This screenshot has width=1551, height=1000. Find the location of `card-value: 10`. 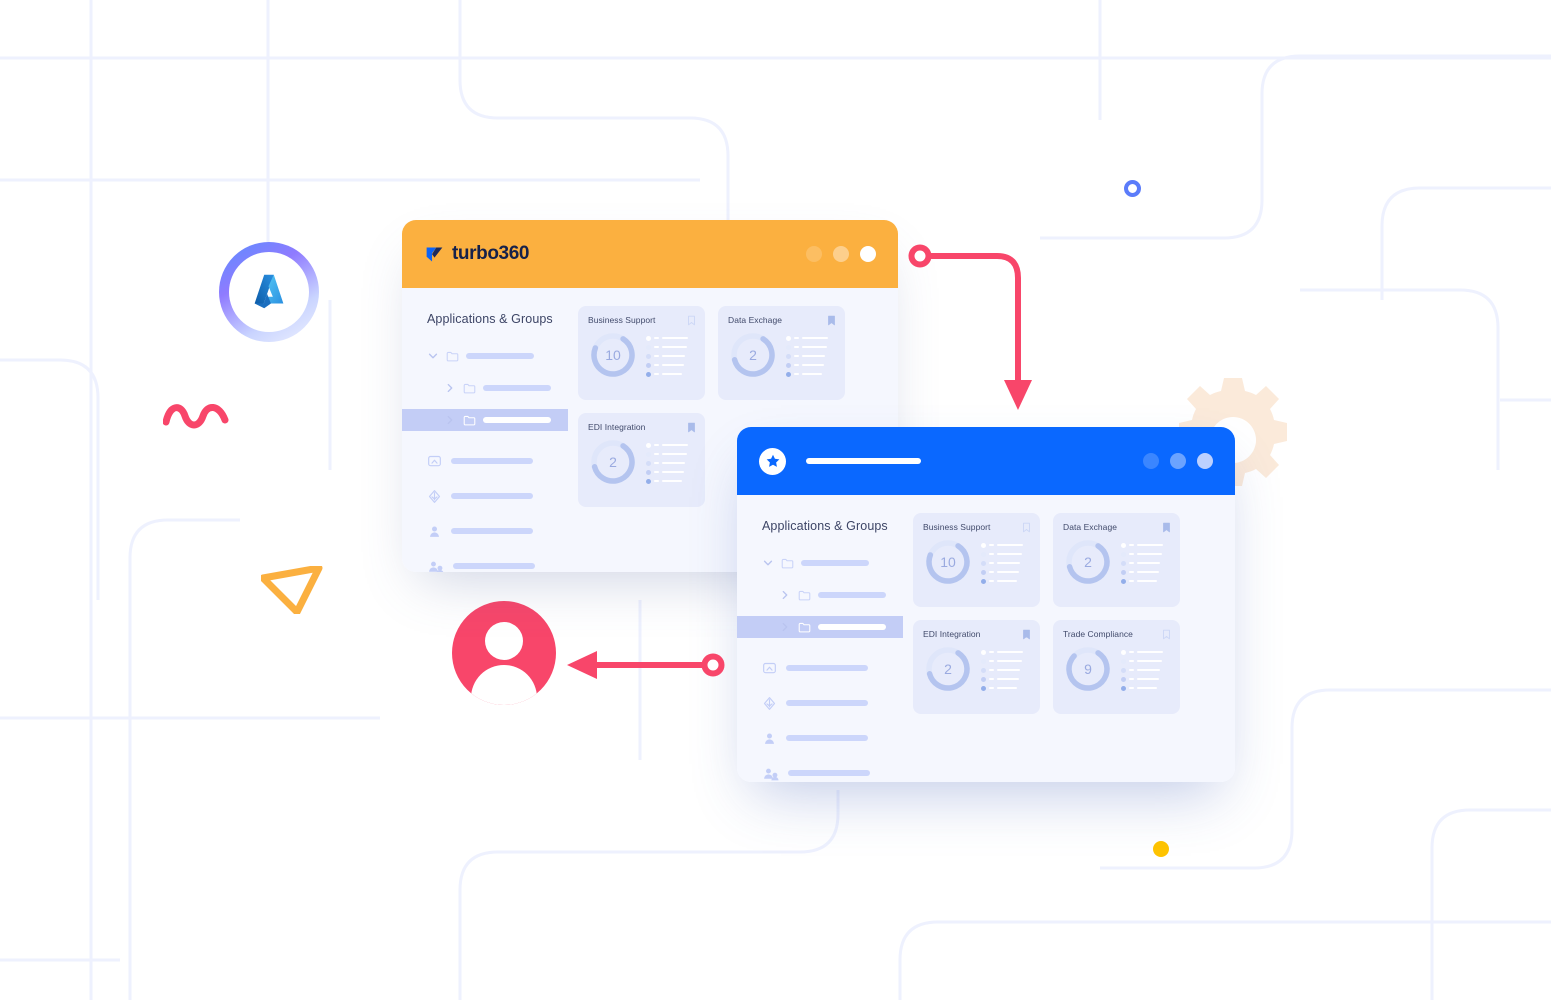

card-value: 10 is located at coordinates (613, 355).